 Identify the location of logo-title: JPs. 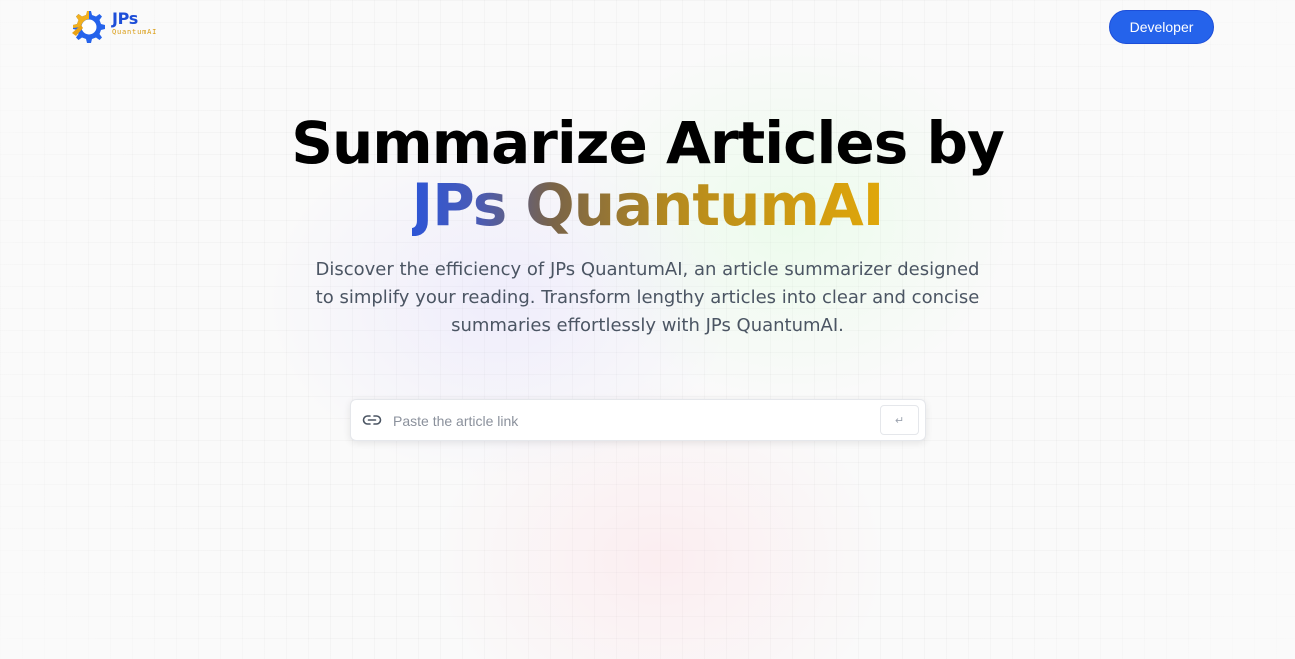
(125, 18).